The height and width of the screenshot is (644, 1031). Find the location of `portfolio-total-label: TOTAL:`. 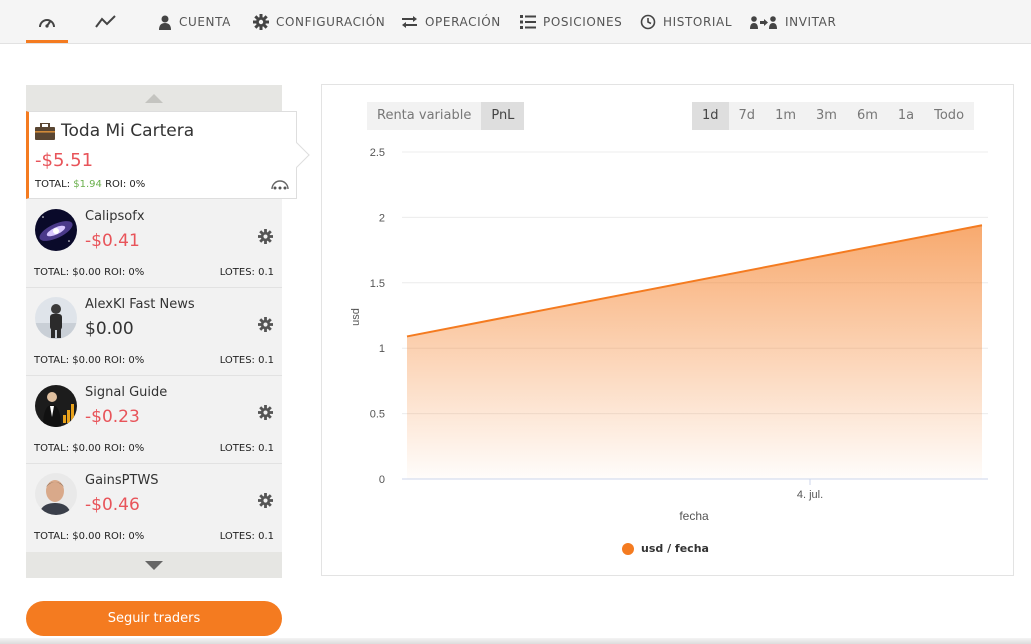

portfolio-total-label: TOTAL: is located at coordinates (53, 184).